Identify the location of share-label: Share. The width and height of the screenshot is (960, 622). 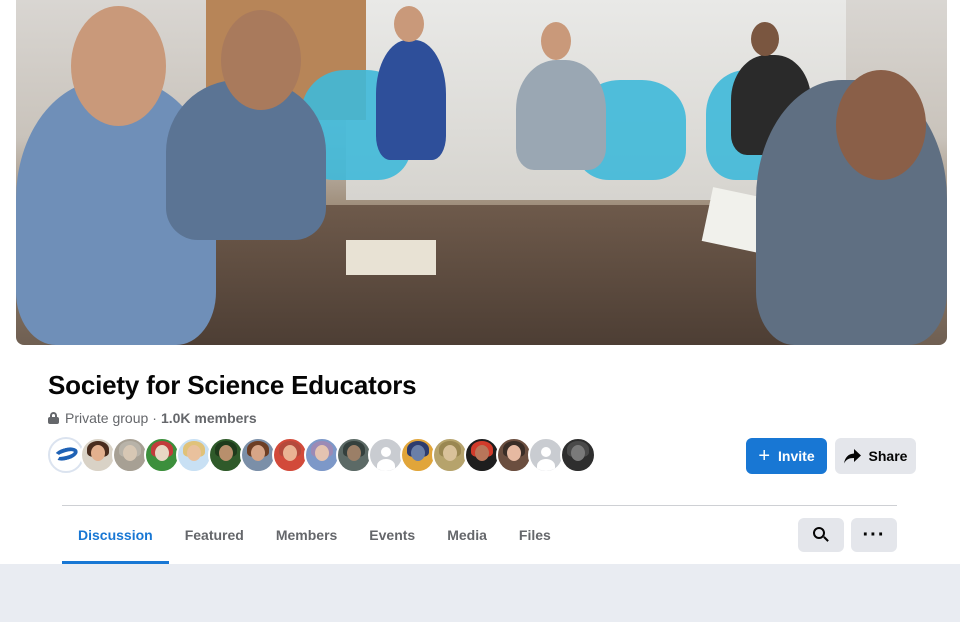
(888, 456).